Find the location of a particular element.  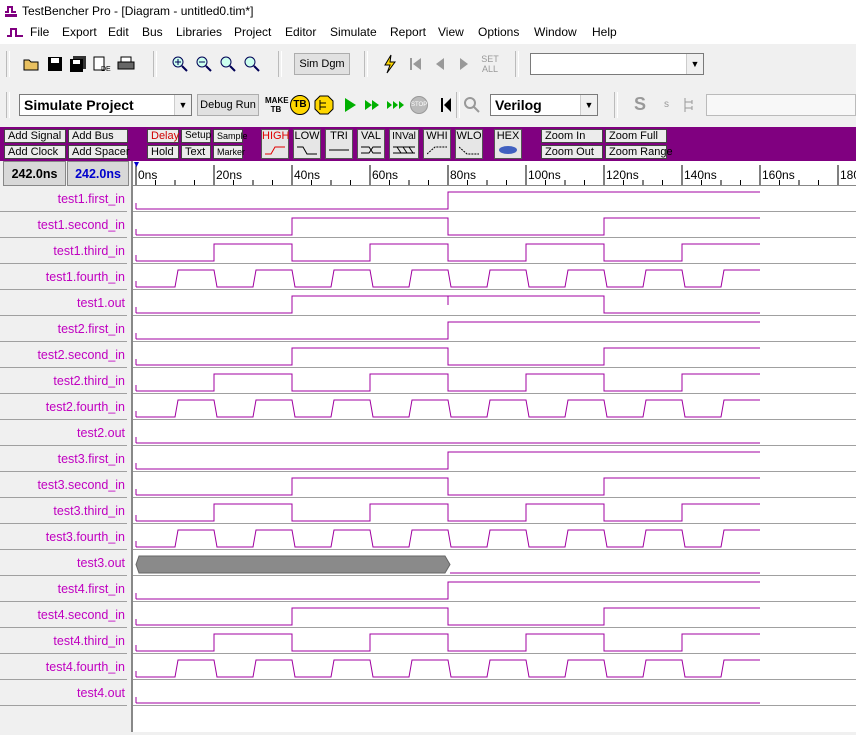

signal-name: test1.fourth_in is located at coordinates (63, 277).